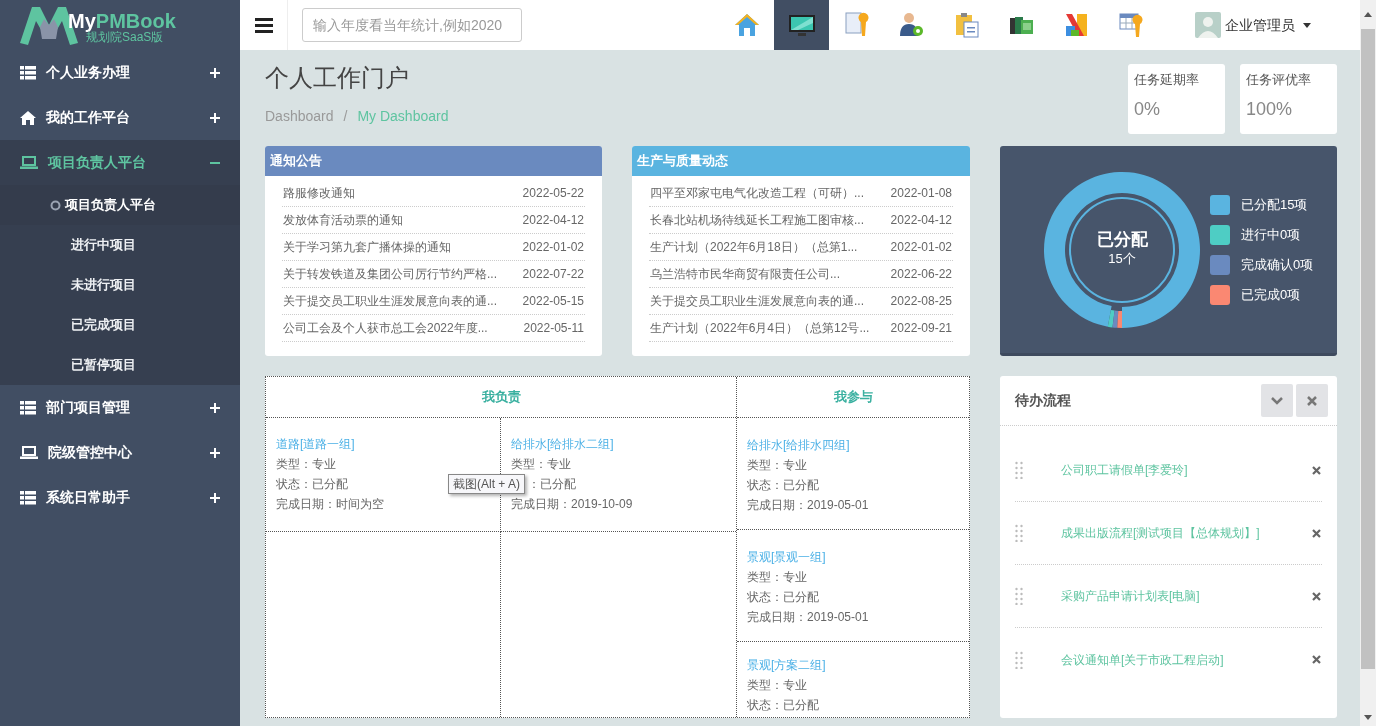 The height and width of the screenshot is (726, 1376). Describe the element at coordinates (572, 504) in the screenshot. I see `project-detail: 完成日期：2019-10-09` at that location.